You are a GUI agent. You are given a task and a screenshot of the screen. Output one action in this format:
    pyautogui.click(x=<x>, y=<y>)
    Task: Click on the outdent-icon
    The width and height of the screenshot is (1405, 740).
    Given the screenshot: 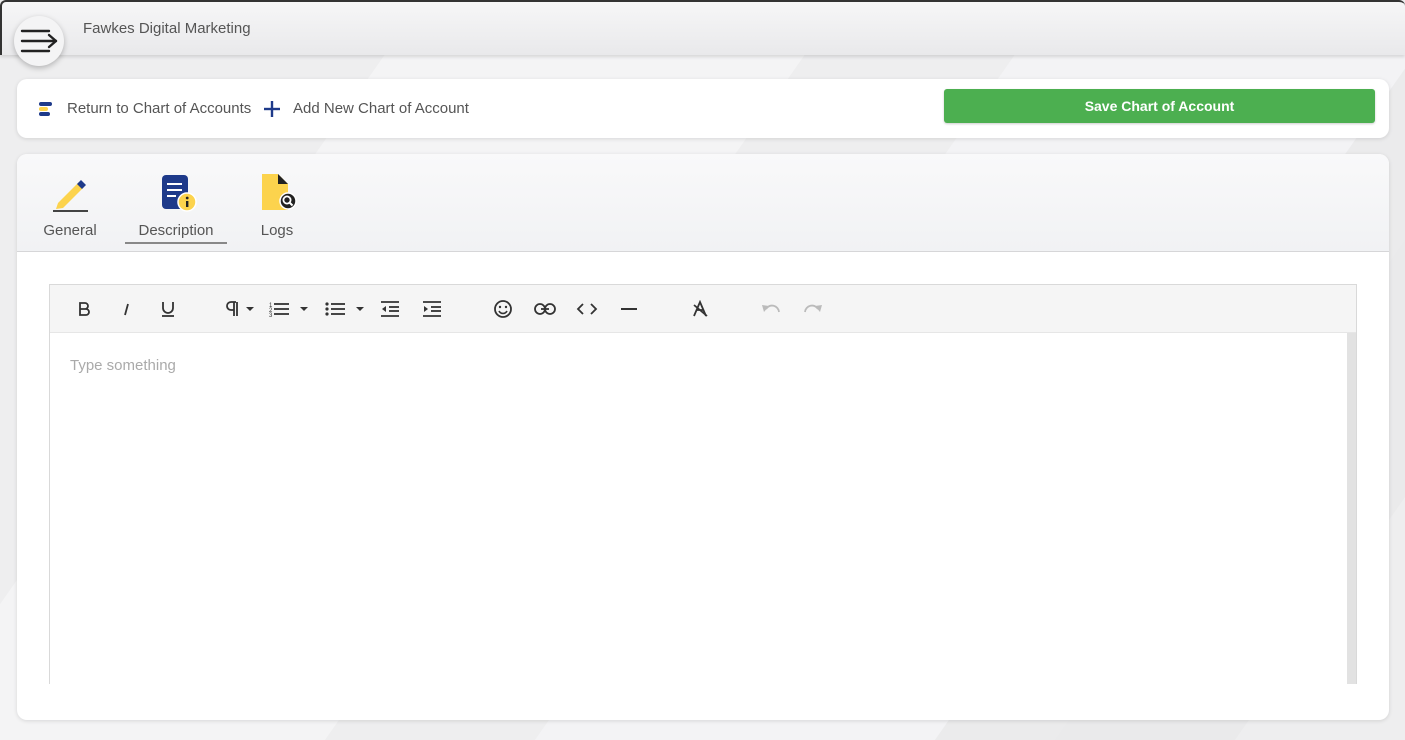 What is the action you would take?
    pyautogui.click(x=390, y=309)
    